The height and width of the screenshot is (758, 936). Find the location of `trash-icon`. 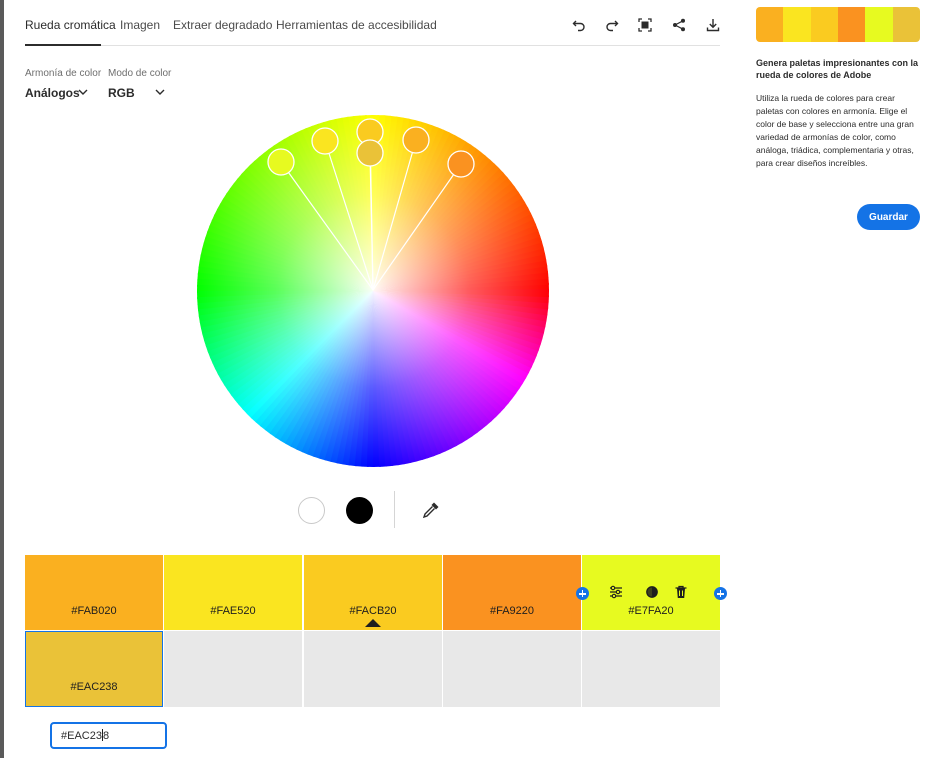

trash-icon is located at coordinates (681, 592).